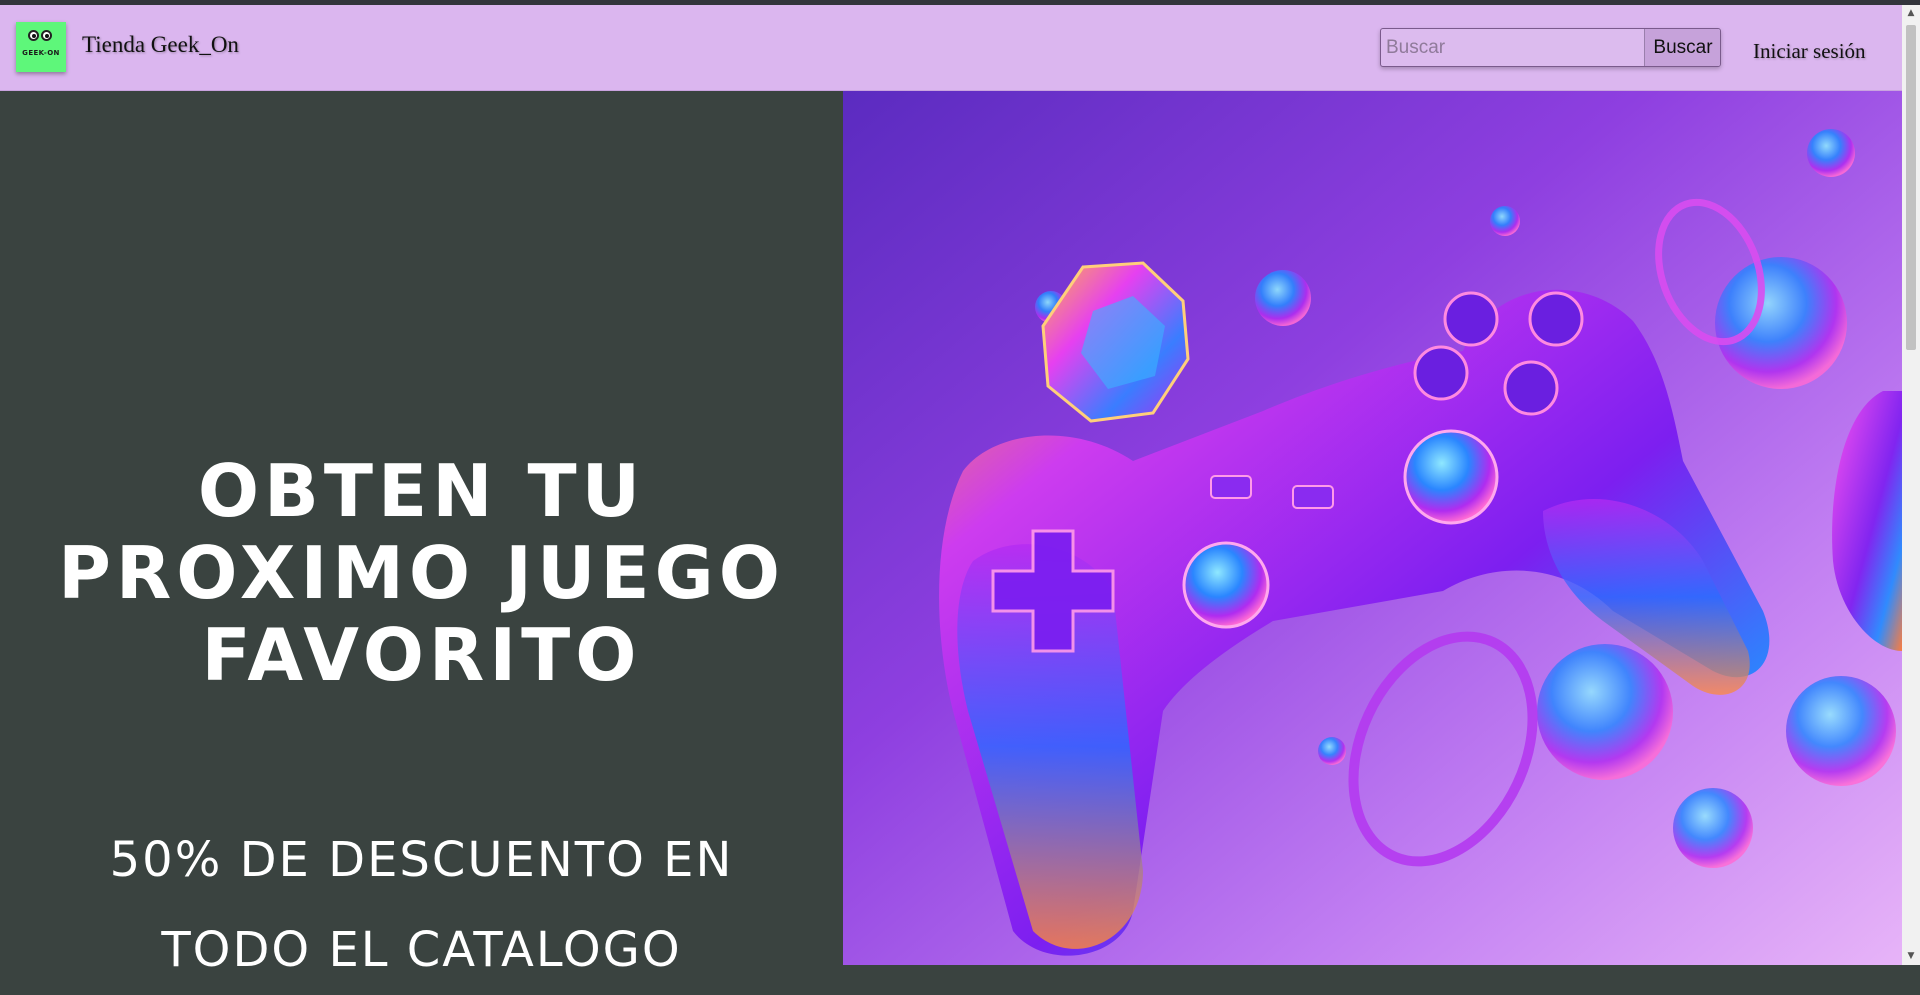  Describe the element at coordinates (1809, 51) in the screenshot. I see `login-link: Iniciar sesión` at that location.